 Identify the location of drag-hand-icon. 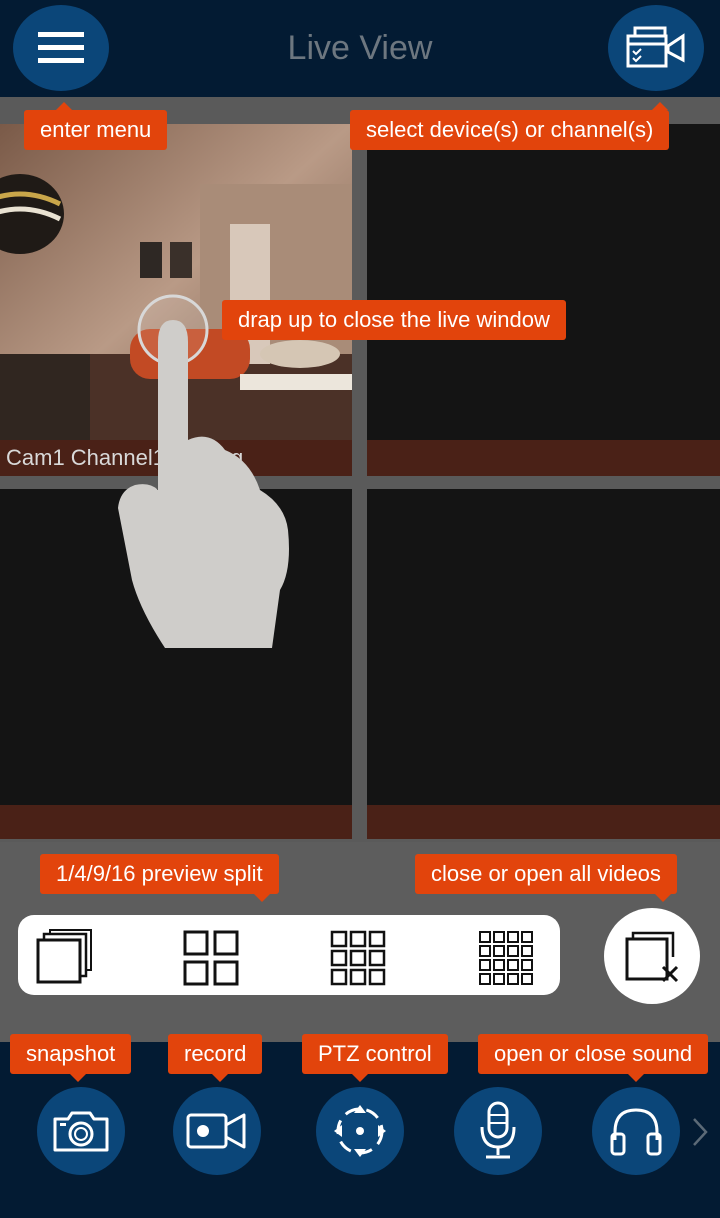
(203, 471).